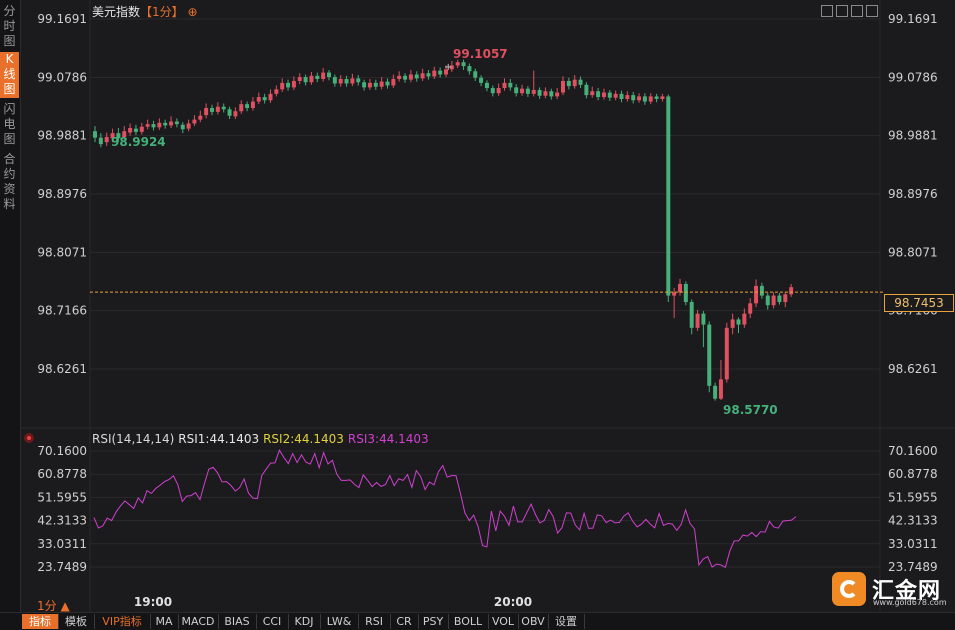 This screenshot has width=955, height=630. Describe the element at coordinates (62, 194) in the screenshot. I see `price-tick-left: 98.8976` at that location.